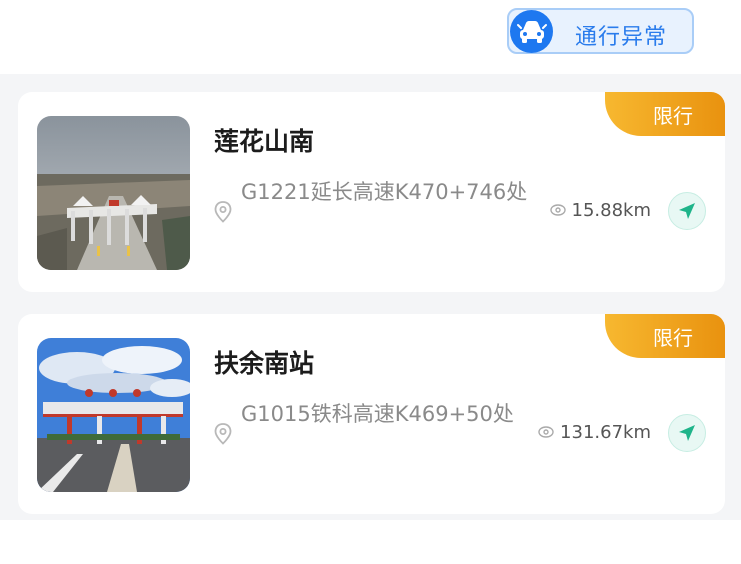 The image size is (741, 564). I want to click on station-name: 莲花山南, so click(264, 141).